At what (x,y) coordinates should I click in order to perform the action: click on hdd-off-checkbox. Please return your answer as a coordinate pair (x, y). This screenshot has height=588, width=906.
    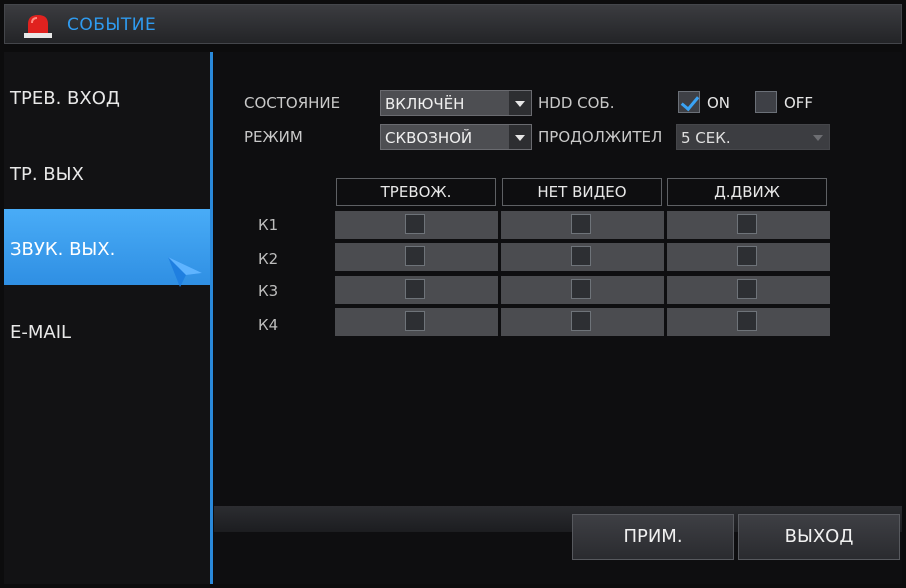
    Looking at the image, I should click on (766, 102).